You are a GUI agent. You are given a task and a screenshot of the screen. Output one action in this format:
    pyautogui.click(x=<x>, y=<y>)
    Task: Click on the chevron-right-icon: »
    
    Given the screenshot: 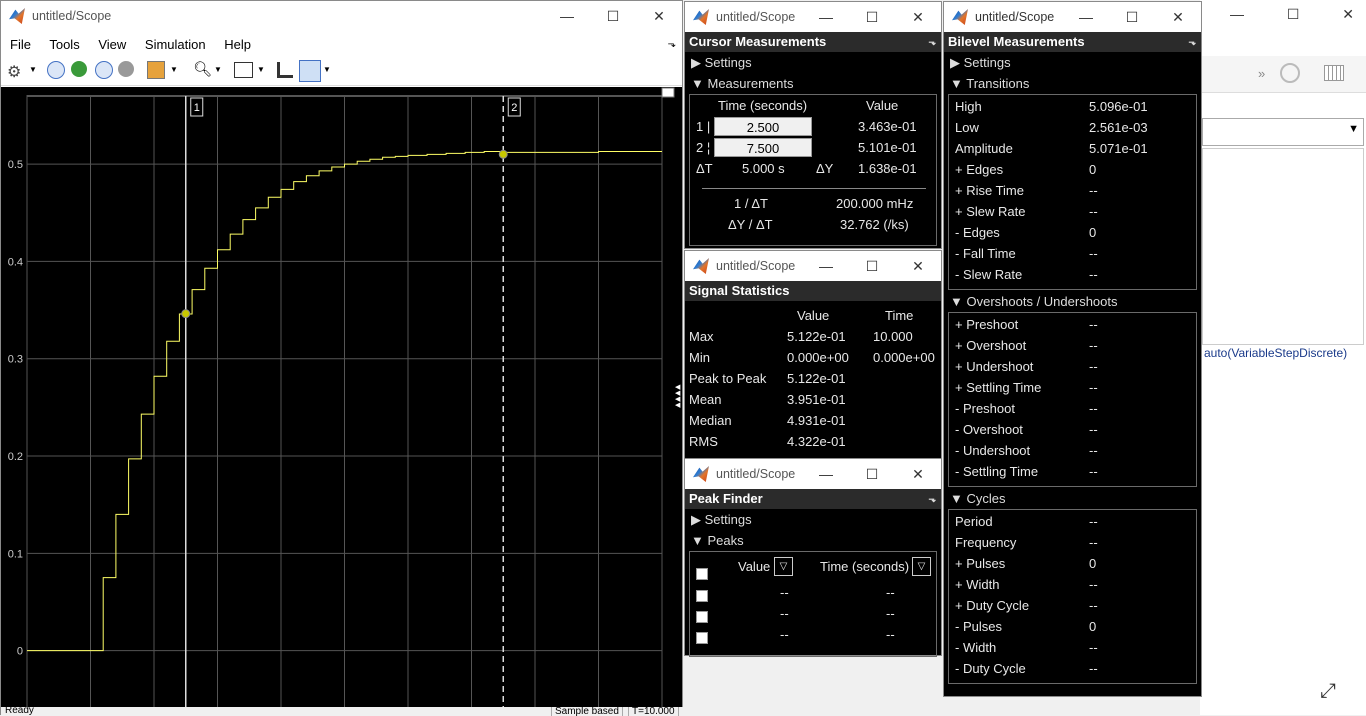 What is the action you would take?
    pyautogui.click(x=1261, y=73)
    